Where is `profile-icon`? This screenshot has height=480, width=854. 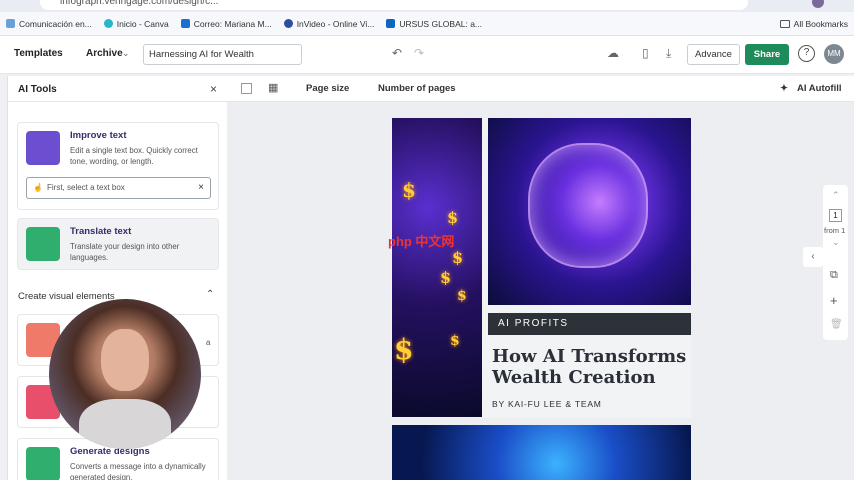 profile-icon is located at coordinates (818, 4).